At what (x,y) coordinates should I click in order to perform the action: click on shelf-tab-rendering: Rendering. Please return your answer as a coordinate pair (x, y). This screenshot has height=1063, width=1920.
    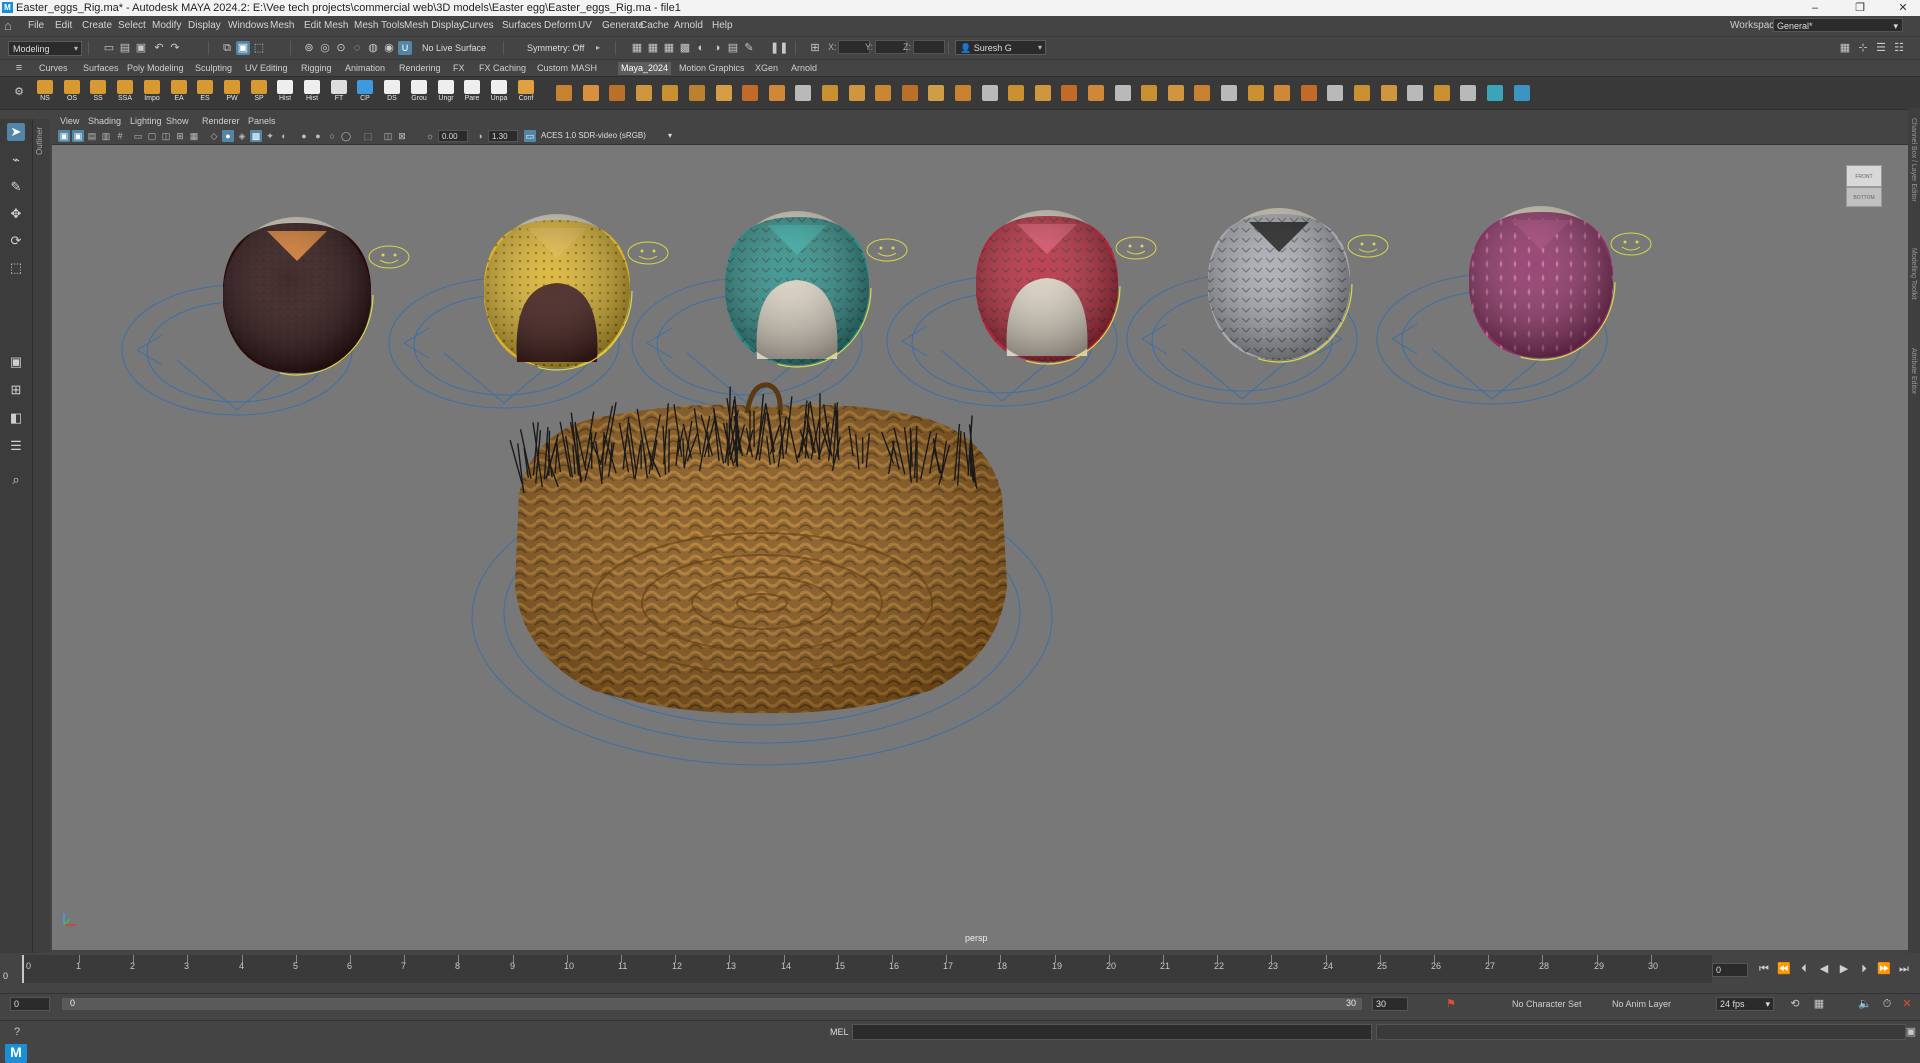
    Looking at the image, I should click on (420, 68).